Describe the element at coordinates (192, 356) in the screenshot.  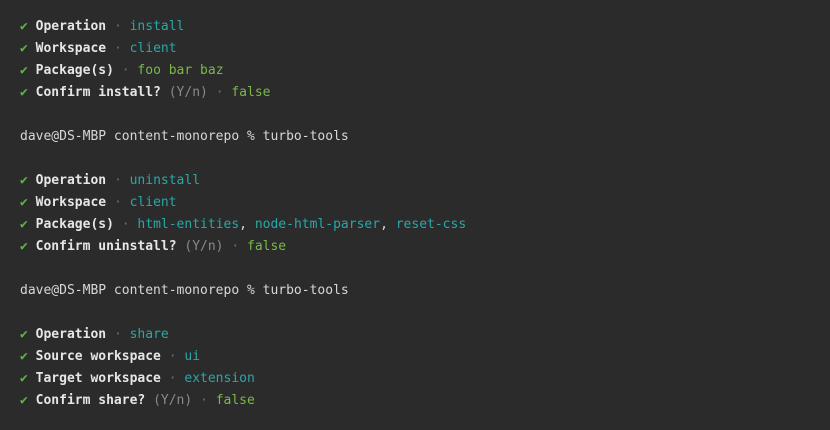
I see `prompt-value: ui` at that location.